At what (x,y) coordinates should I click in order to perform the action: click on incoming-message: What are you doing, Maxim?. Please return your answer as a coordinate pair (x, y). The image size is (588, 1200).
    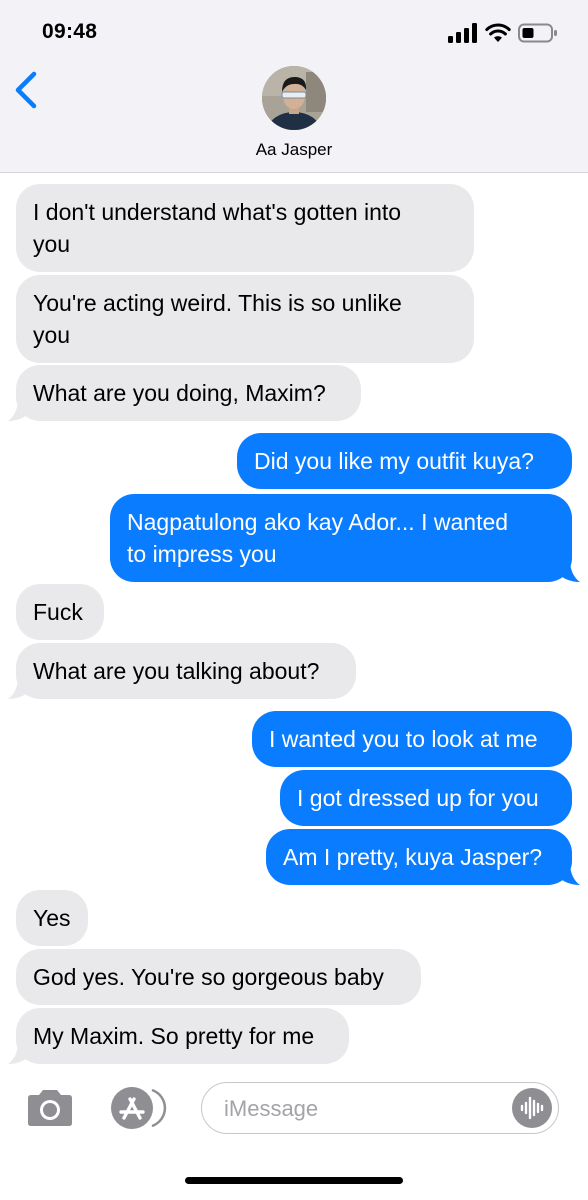
    Looking at the image, I should click on (184, 393).